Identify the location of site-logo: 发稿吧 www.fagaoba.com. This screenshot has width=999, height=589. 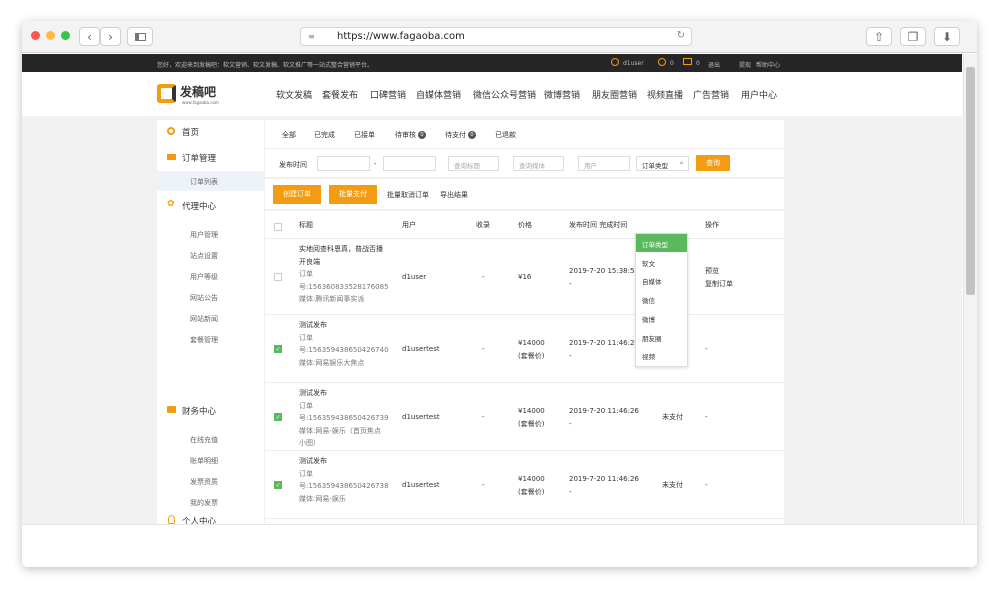
(204, 95).